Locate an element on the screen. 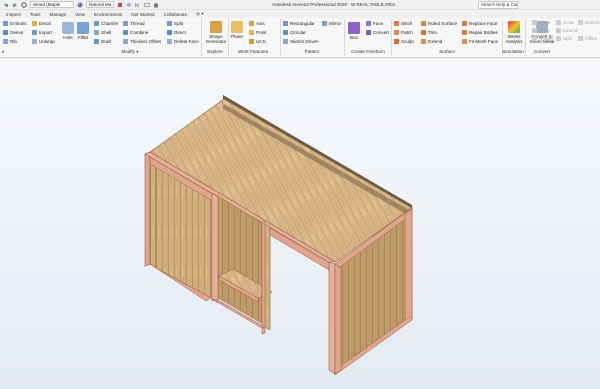 This screenshot has height=389, width=600. decal-button: Decal is located at coordinates (41, 23).